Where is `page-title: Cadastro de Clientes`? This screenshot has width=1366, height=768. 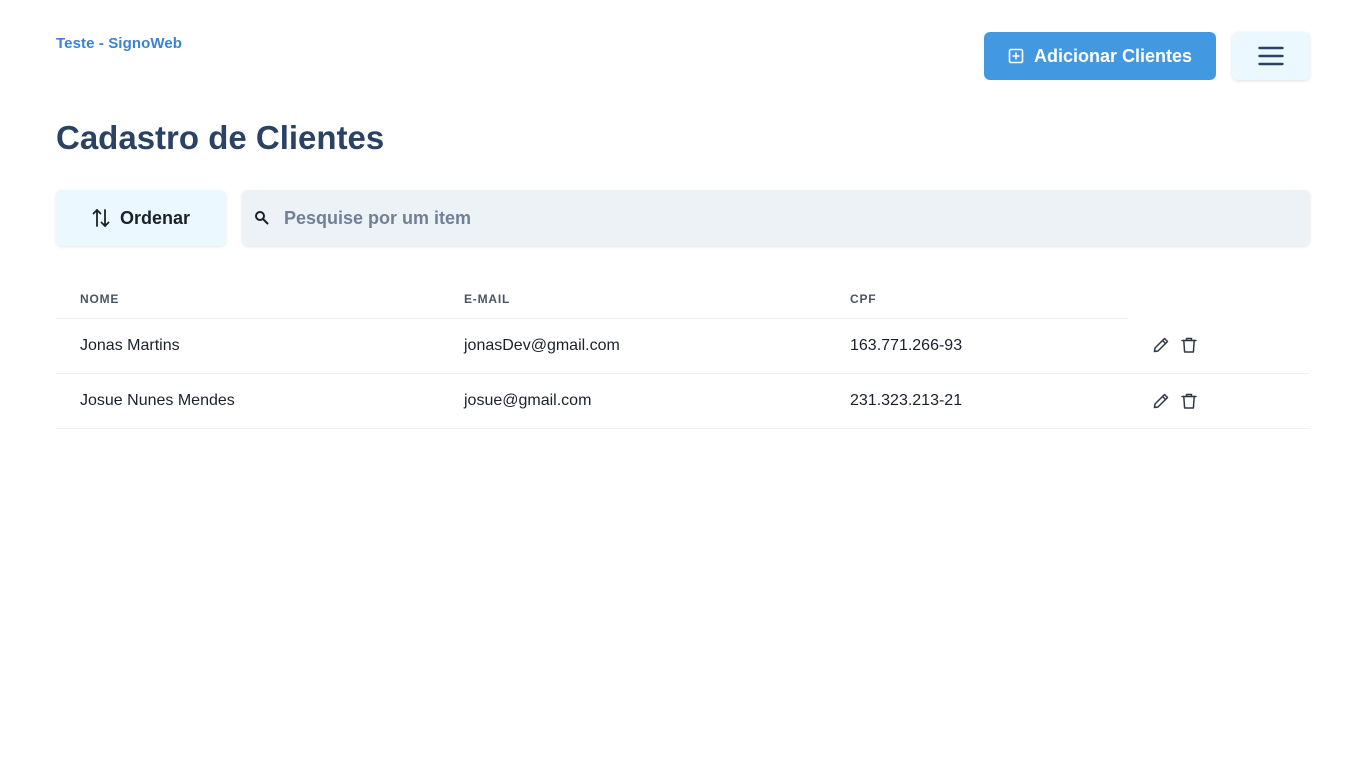
page-title: Cadastro de Clientes is located at coordinates (220, 137).